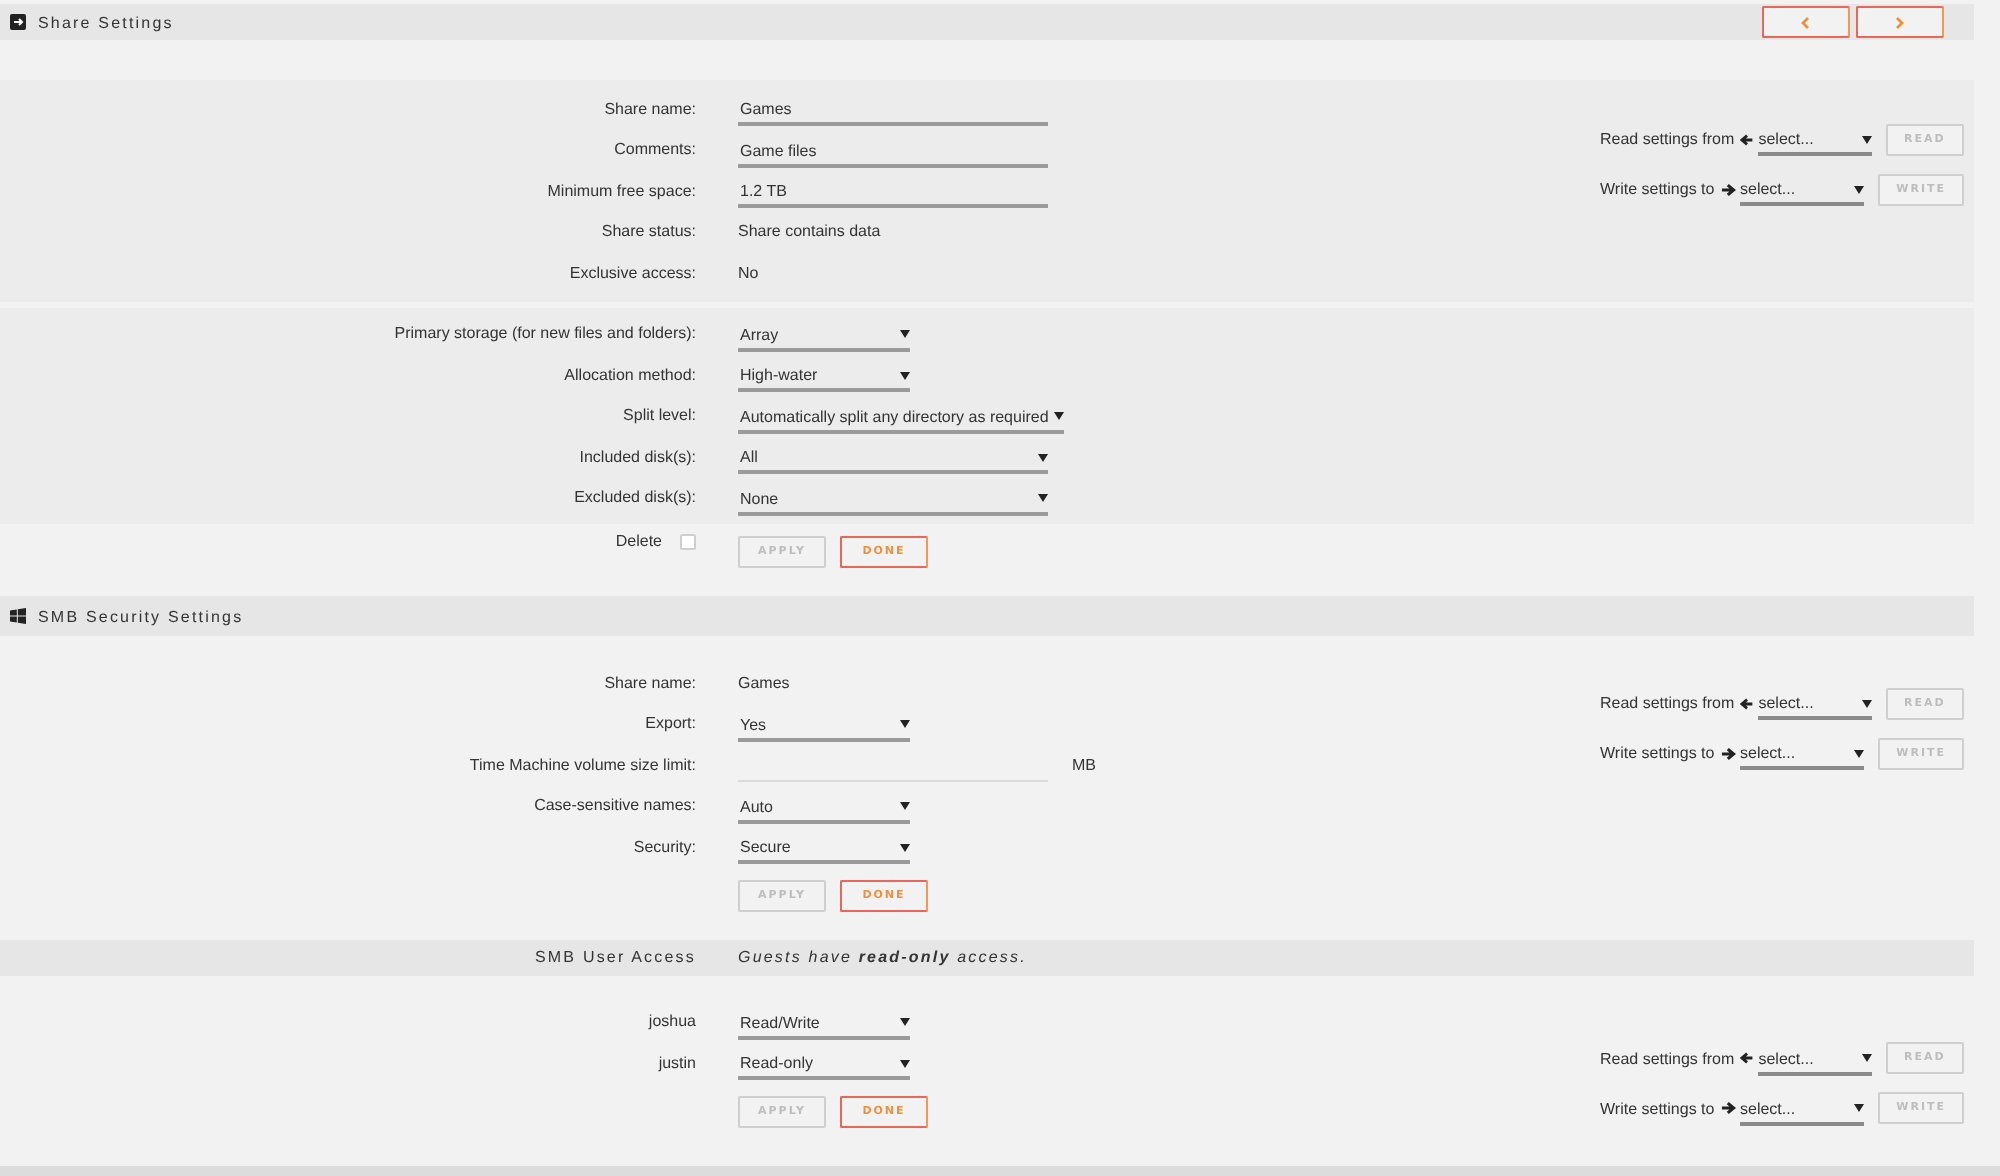 The height and width of the screenshot is (1176, 2000). Describe the element at coordinates (748, 272) in the screenshot. I see `field-value: No` at that location.